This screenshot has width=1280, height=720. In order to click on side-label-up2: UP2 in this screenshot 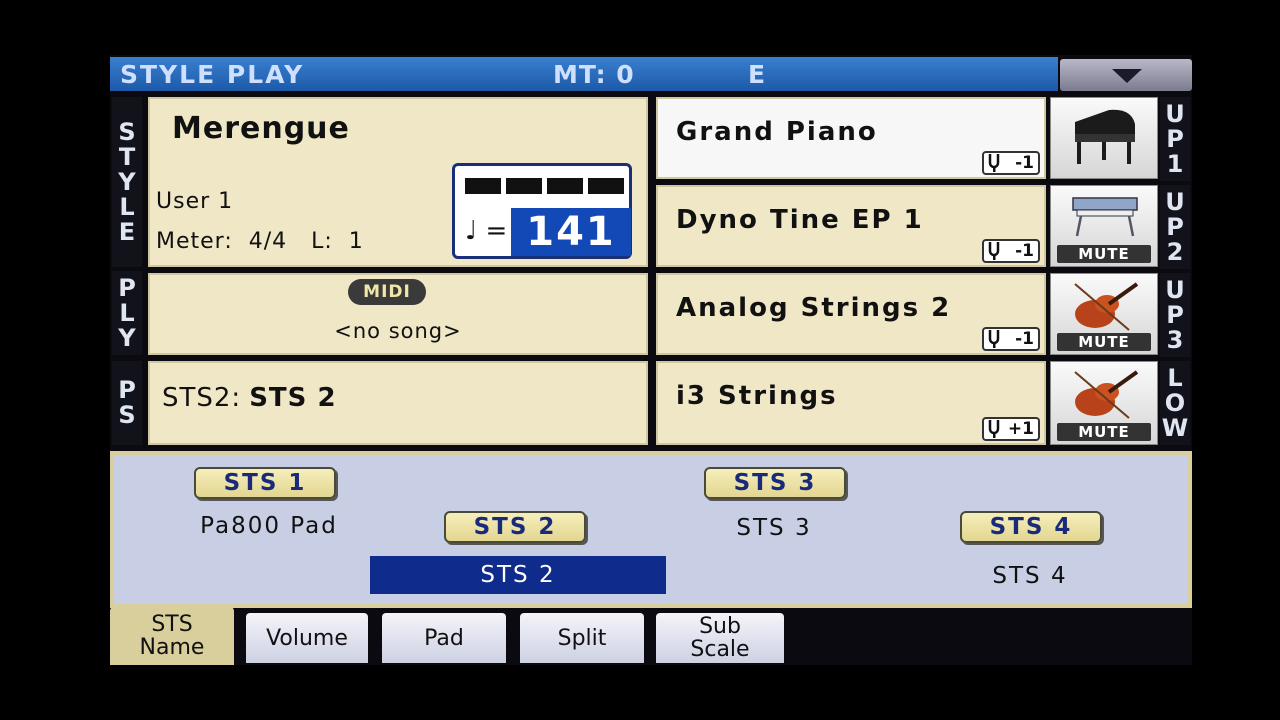, I will do `click(1175, 227)`.